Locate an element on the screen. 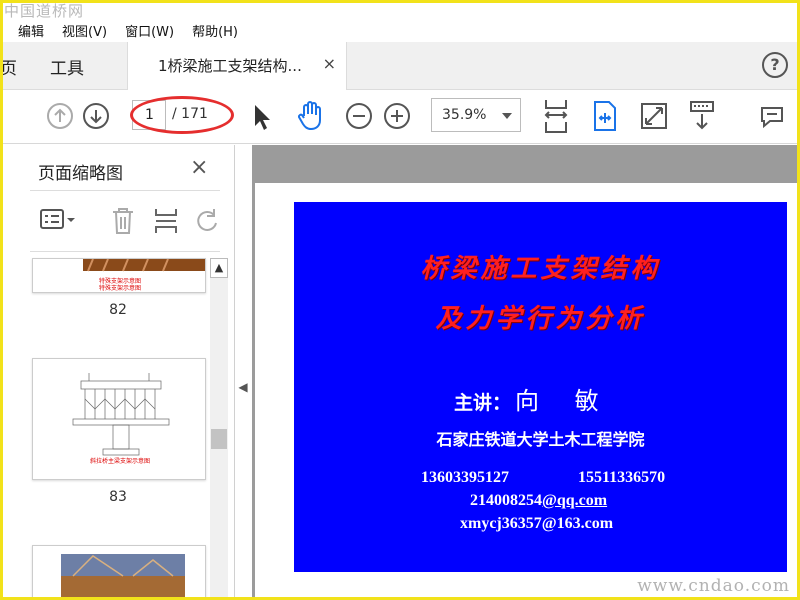 This screenshot has width=800, height=600. comment-icon is located at coordinates (772, 116).